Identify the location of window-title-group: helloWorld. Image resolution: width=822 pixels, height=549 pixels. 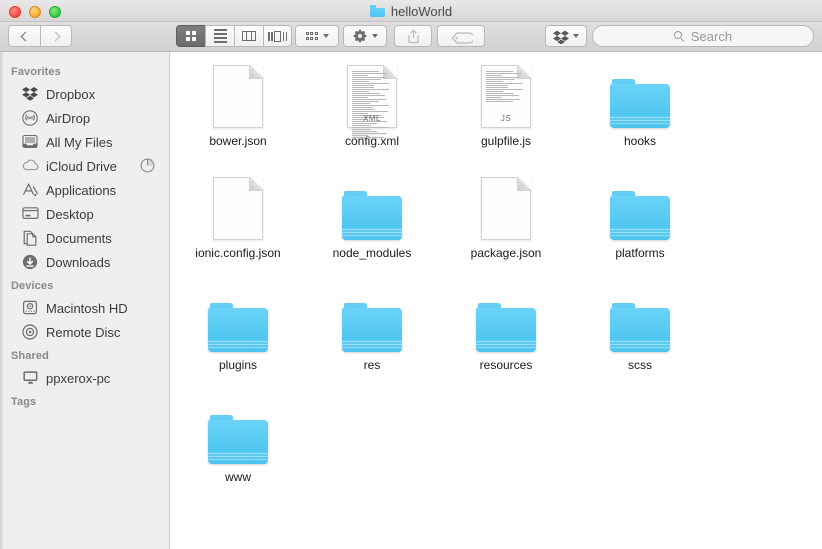
(411, 11).